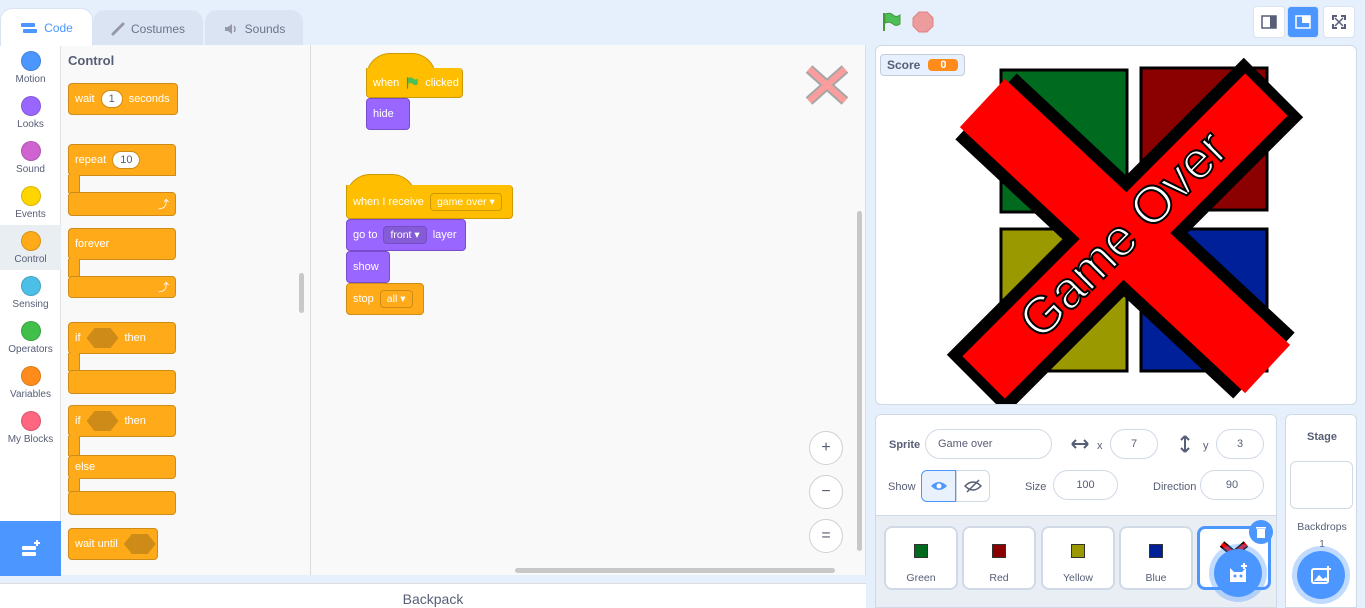  I want to click on wait-seconds-input: 1, so click(111, 99).